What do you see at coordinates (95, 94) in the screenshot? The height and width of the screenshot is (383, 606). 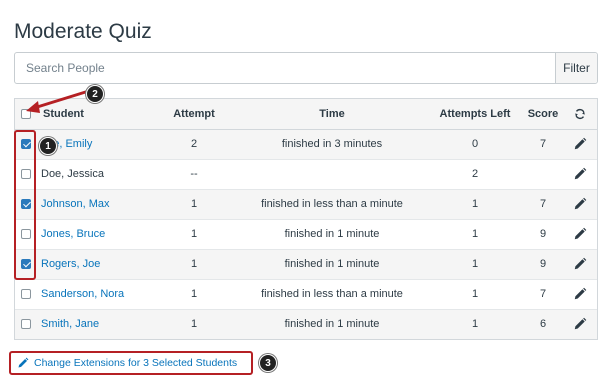 I see `callout-2: 2` at bounding box center [95, 94].